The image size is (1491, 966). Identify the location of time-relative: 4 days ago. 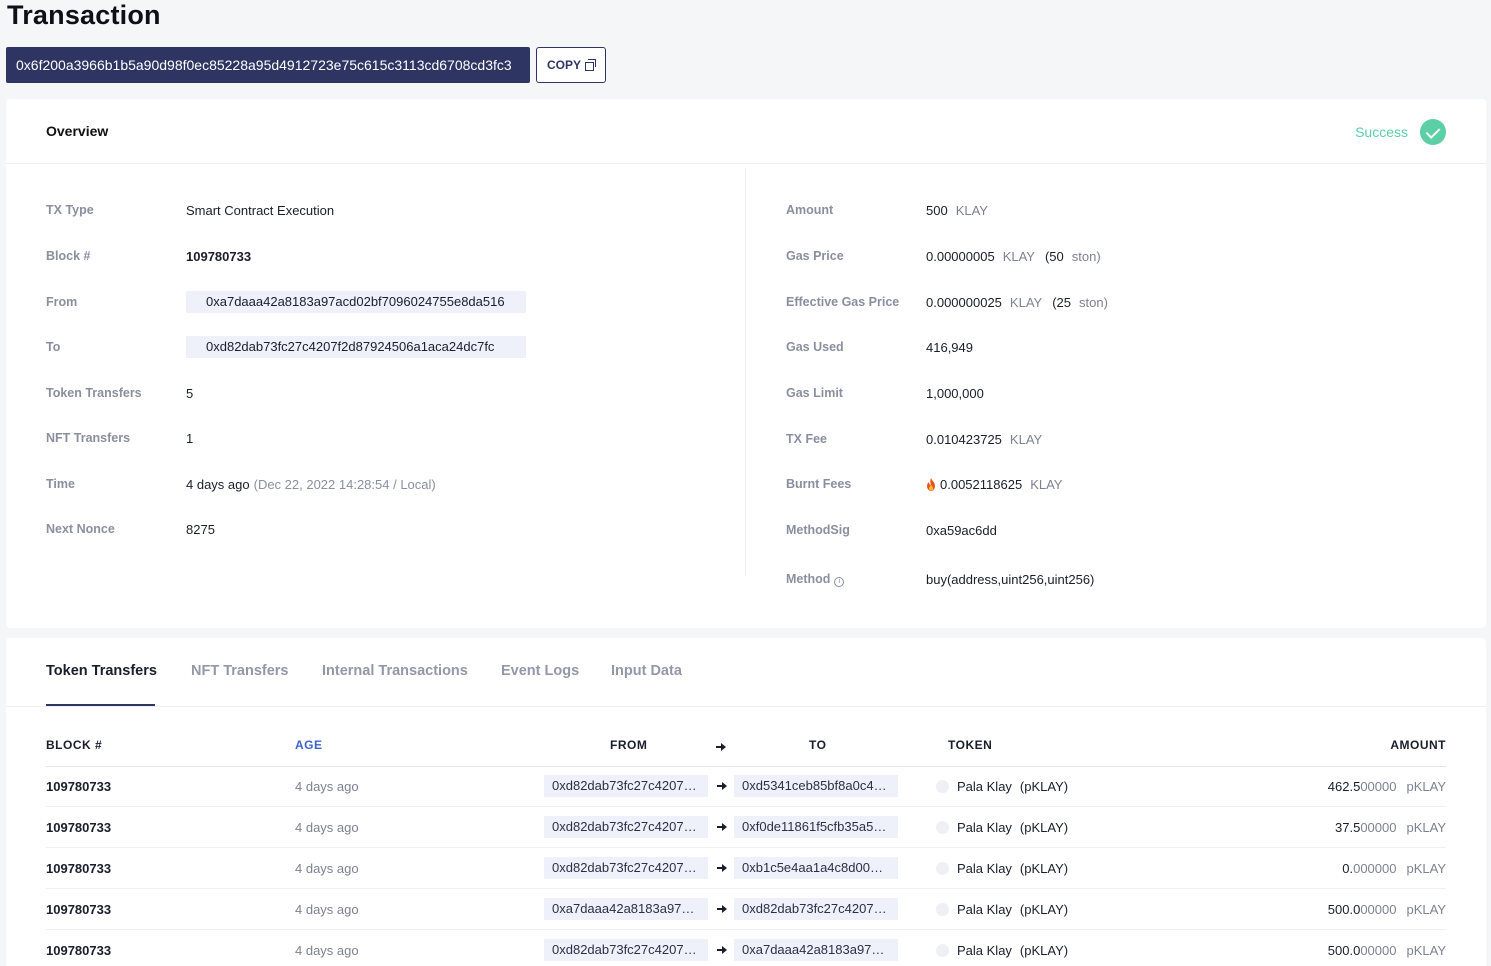
(218, 484).